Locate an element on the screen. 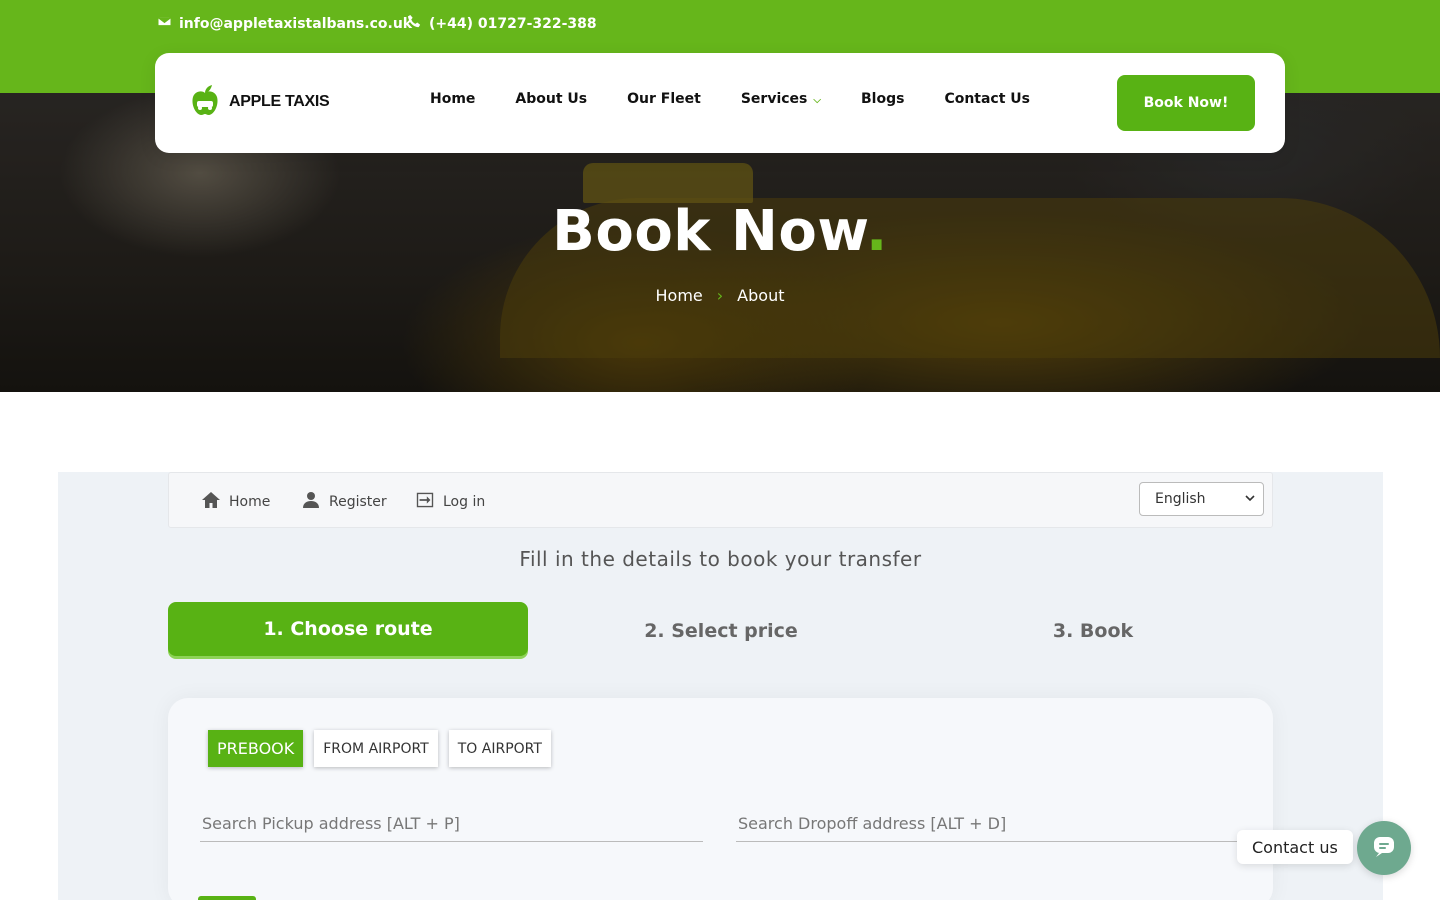 The width and height of the screenshot is (1440, 900). nav-services: Services ⌵ is located at coordinates (781, 99).